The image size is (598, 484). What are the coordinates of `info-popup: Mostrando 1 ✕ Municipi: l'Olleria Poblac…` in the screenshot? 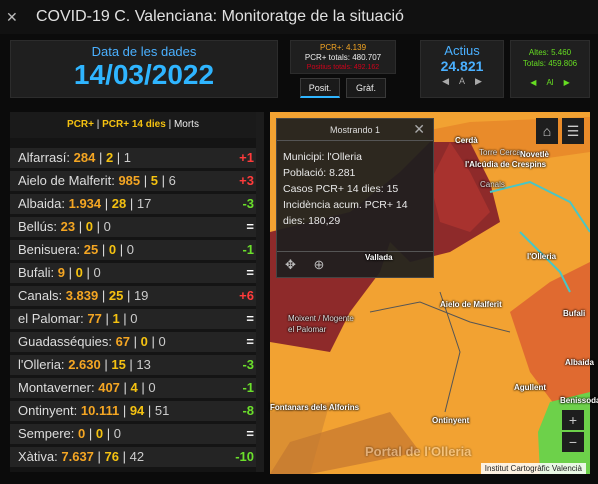 It's located at (355, 198).